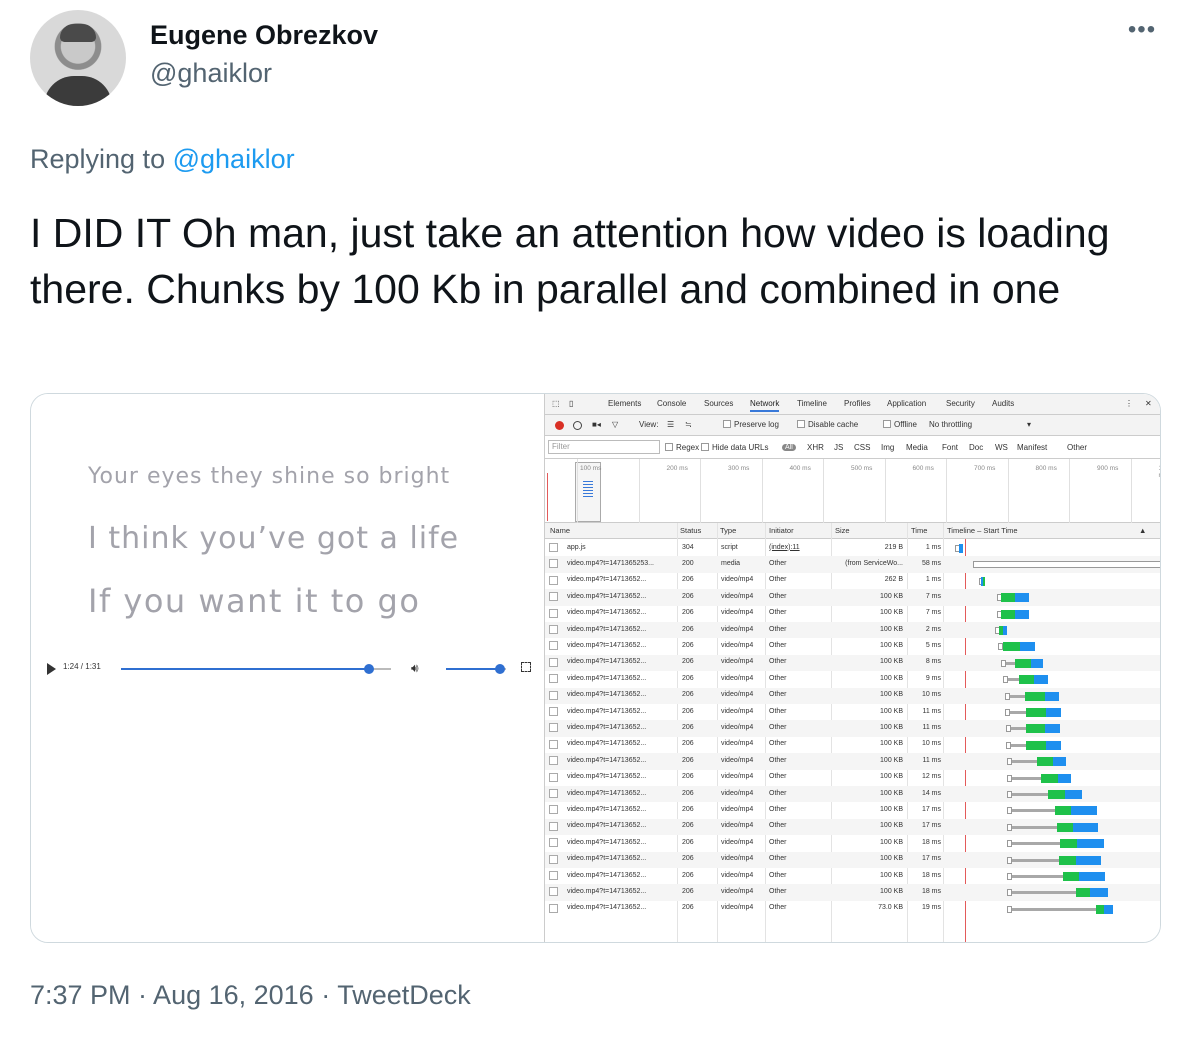 The image size is (1190, 1044). Describe the element at coordinates (919, 530) in the screenshot. I see `column-time: Time` at that location.